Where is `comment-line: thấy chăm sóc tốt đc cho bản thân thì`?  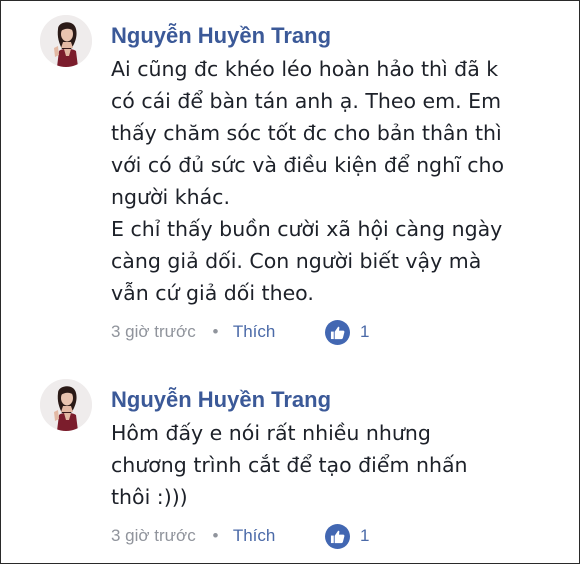
comment-line: thấy chăm sóc tốt đc cho bản thân thì is located at coordinates (306, 133).